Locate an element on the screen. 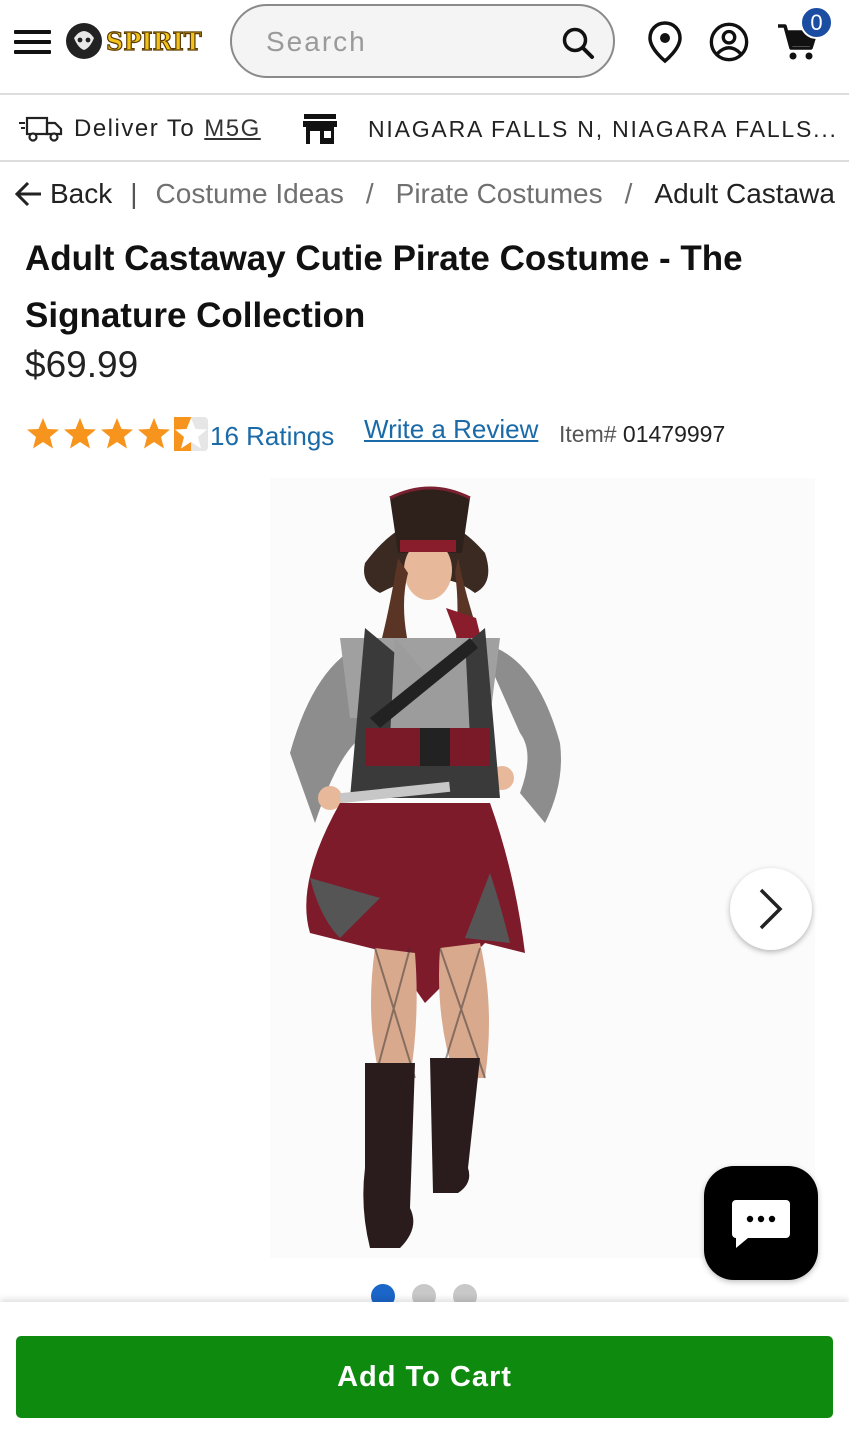 This screenshot has height=1440, width=849. breadcrumb-costume-ideas: Costume Ideas is located at coordinates (250, 194).